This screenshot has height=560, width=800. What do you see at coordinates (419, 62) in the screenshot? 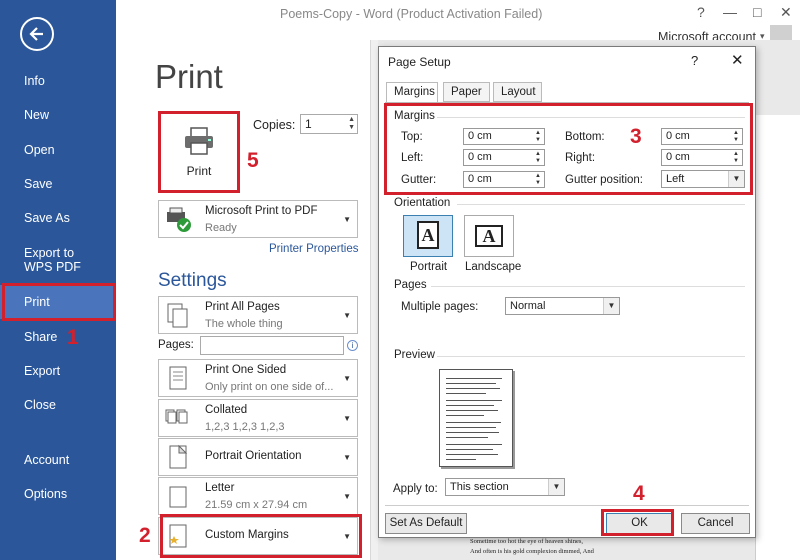
I see `dialog-title: Page Setup` at bounding box center [419, 62].